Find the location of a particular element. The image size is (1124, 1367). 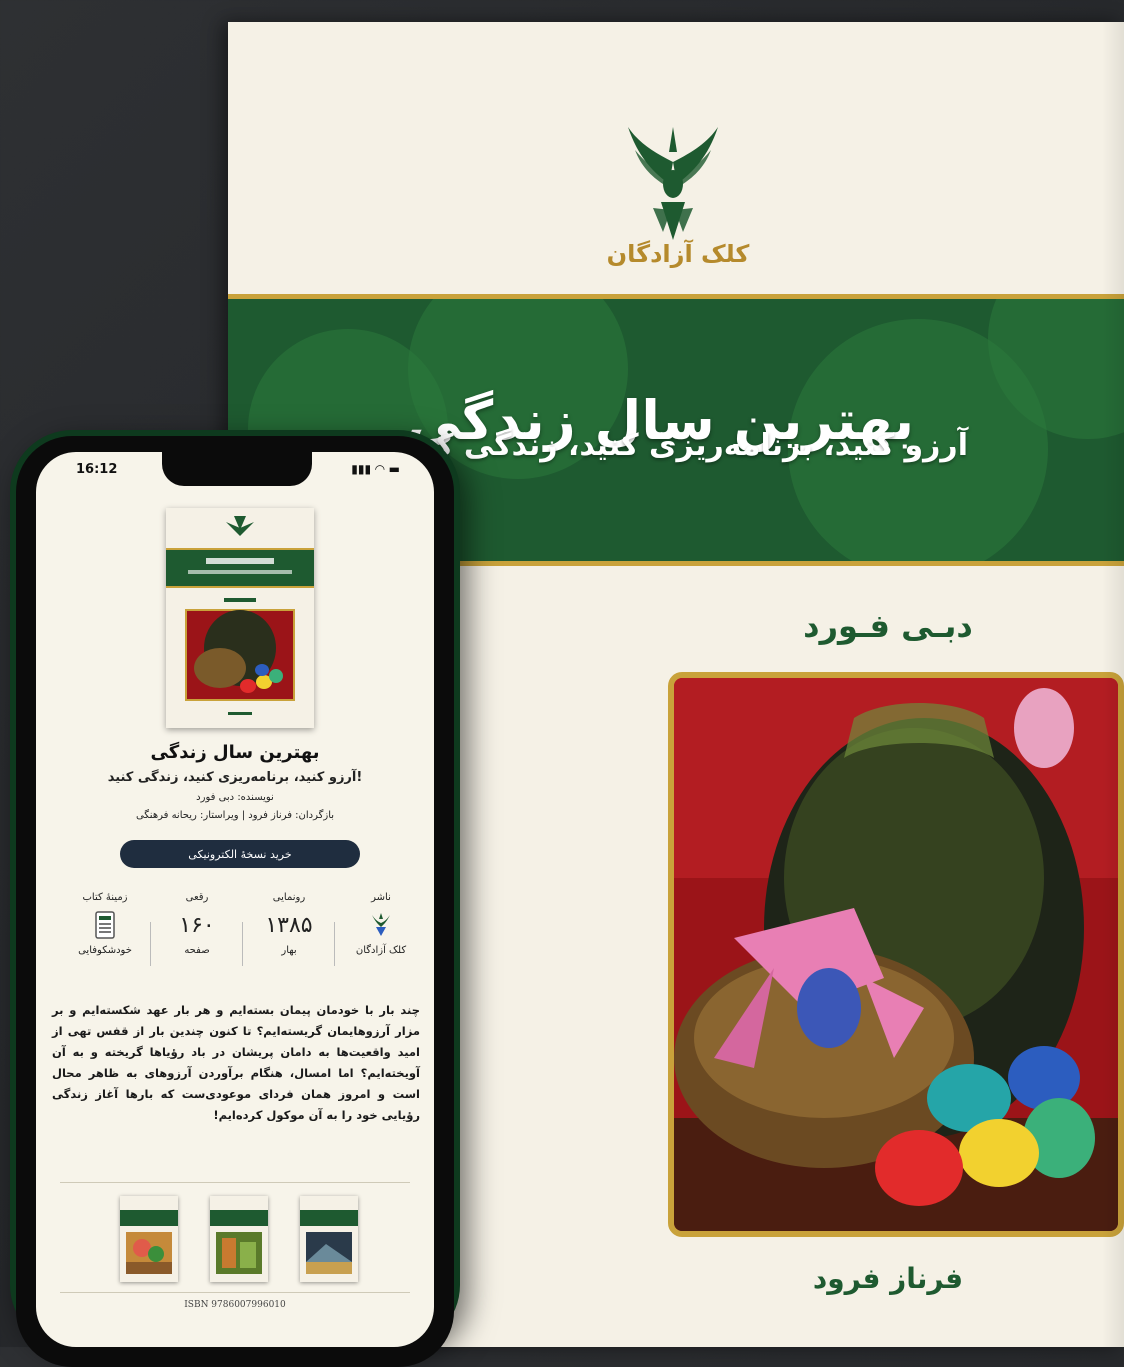

category-book-icon is located at coordinates (105, 926).